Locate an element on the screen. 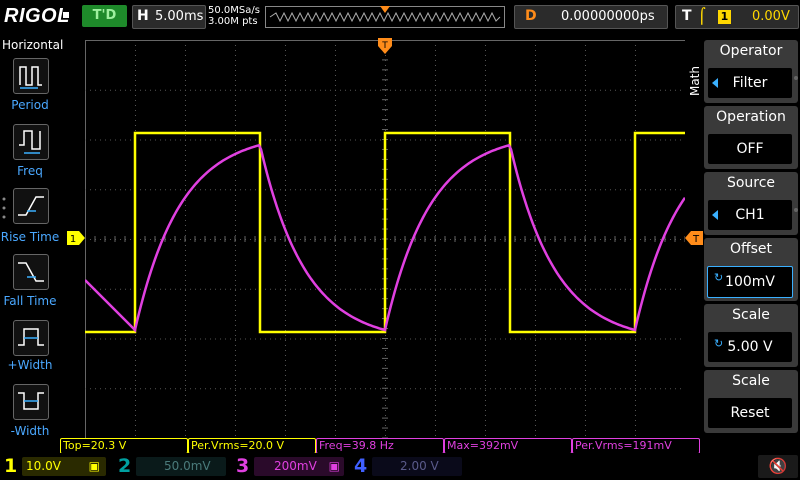 Image resolution: width=800 pixels, height=480 pixels. delay-value: 0.00000000ps is located at coordinates (608, 16).